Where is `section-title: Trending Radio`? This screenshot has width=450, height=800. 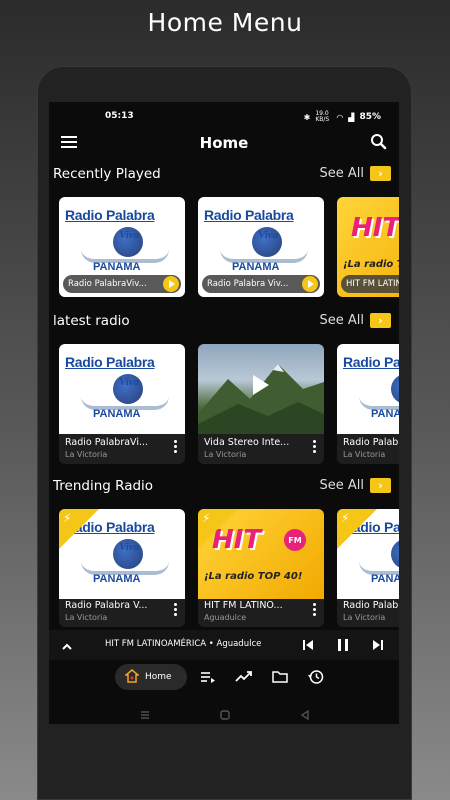
section-title: Trending Radio is located at coordinates (103, 486).